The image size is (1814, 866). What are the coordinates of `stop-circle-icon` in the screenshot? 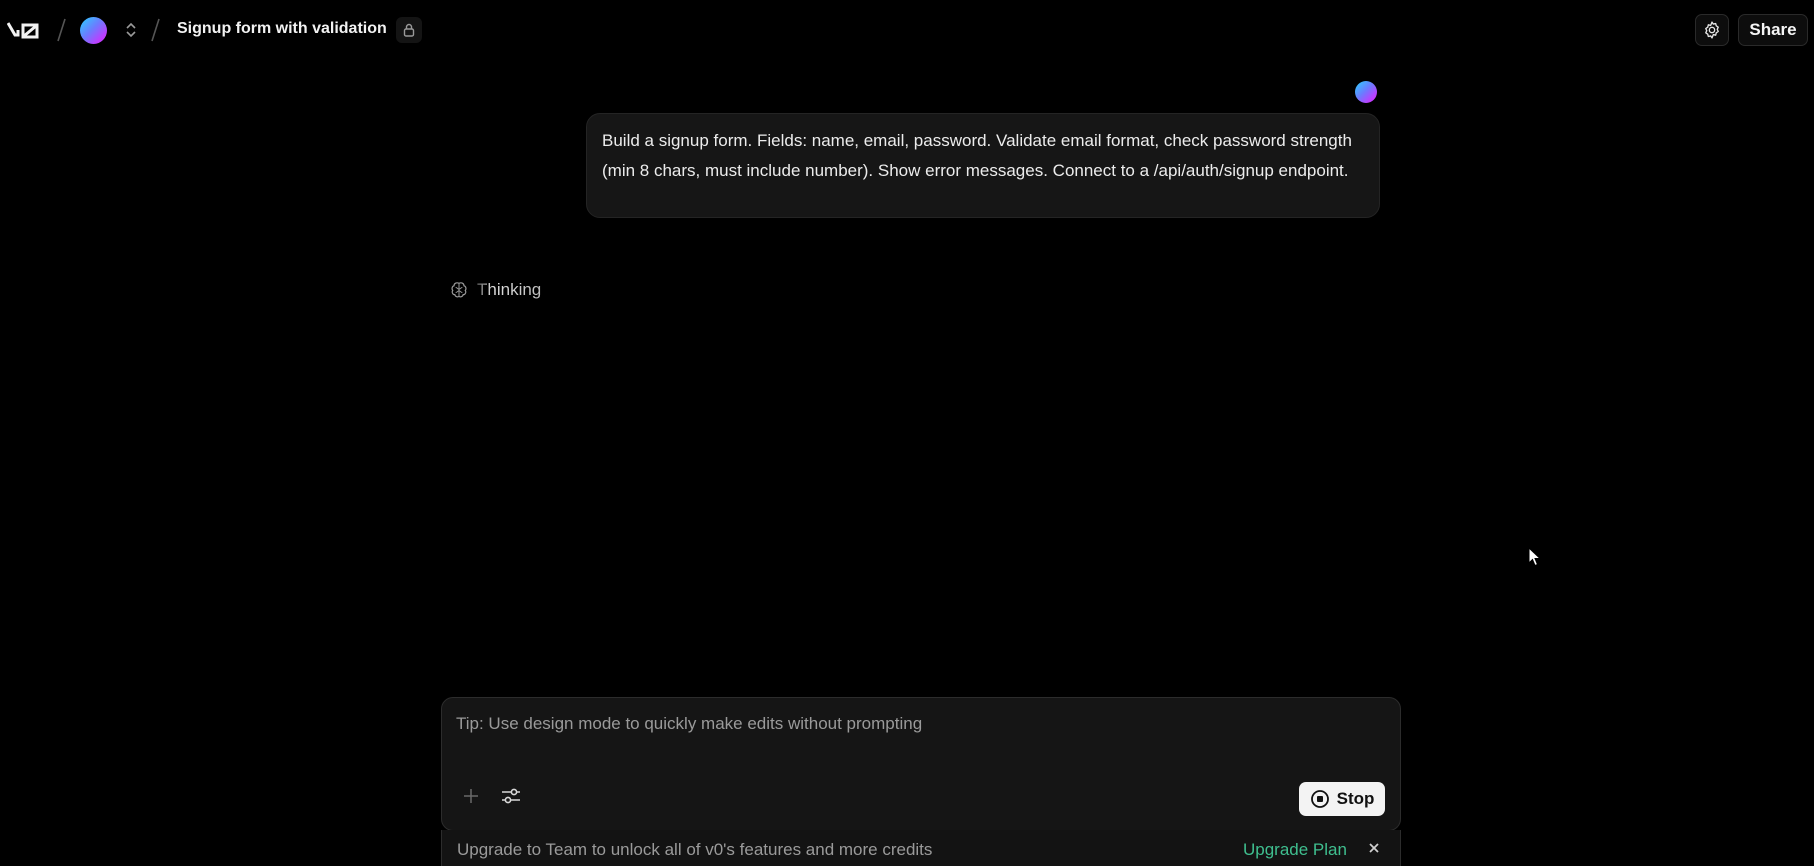 It's located at (1319, 799).